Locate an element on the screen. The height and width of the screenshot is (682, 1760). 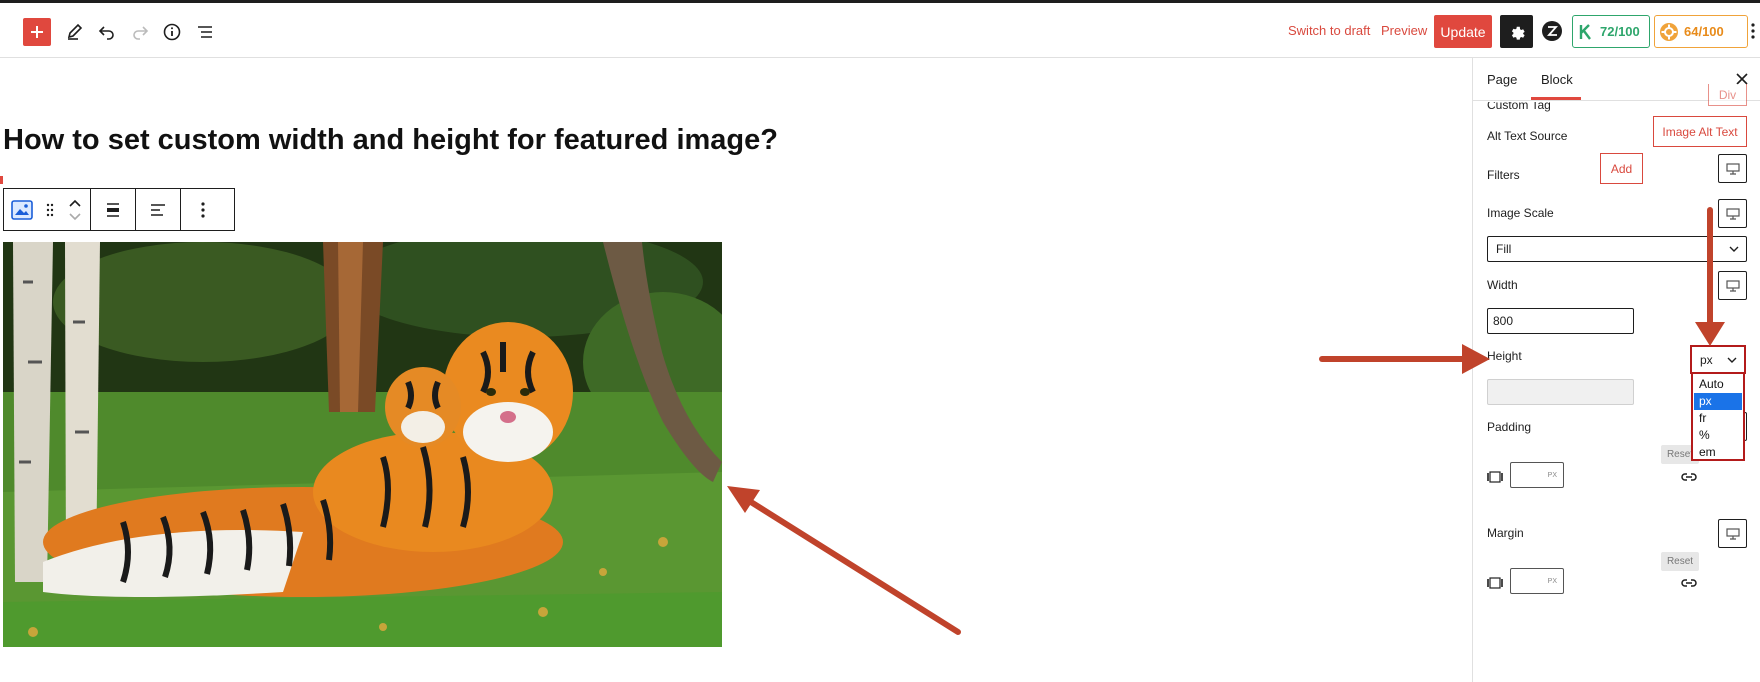
alt-text-source-button: Image Alt Text is located at coordinates (1700, 131).